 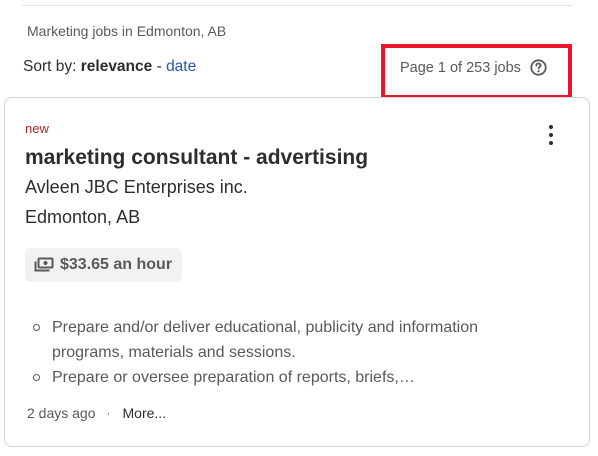 I want to click on money-icon, so click(x=44, y=265).